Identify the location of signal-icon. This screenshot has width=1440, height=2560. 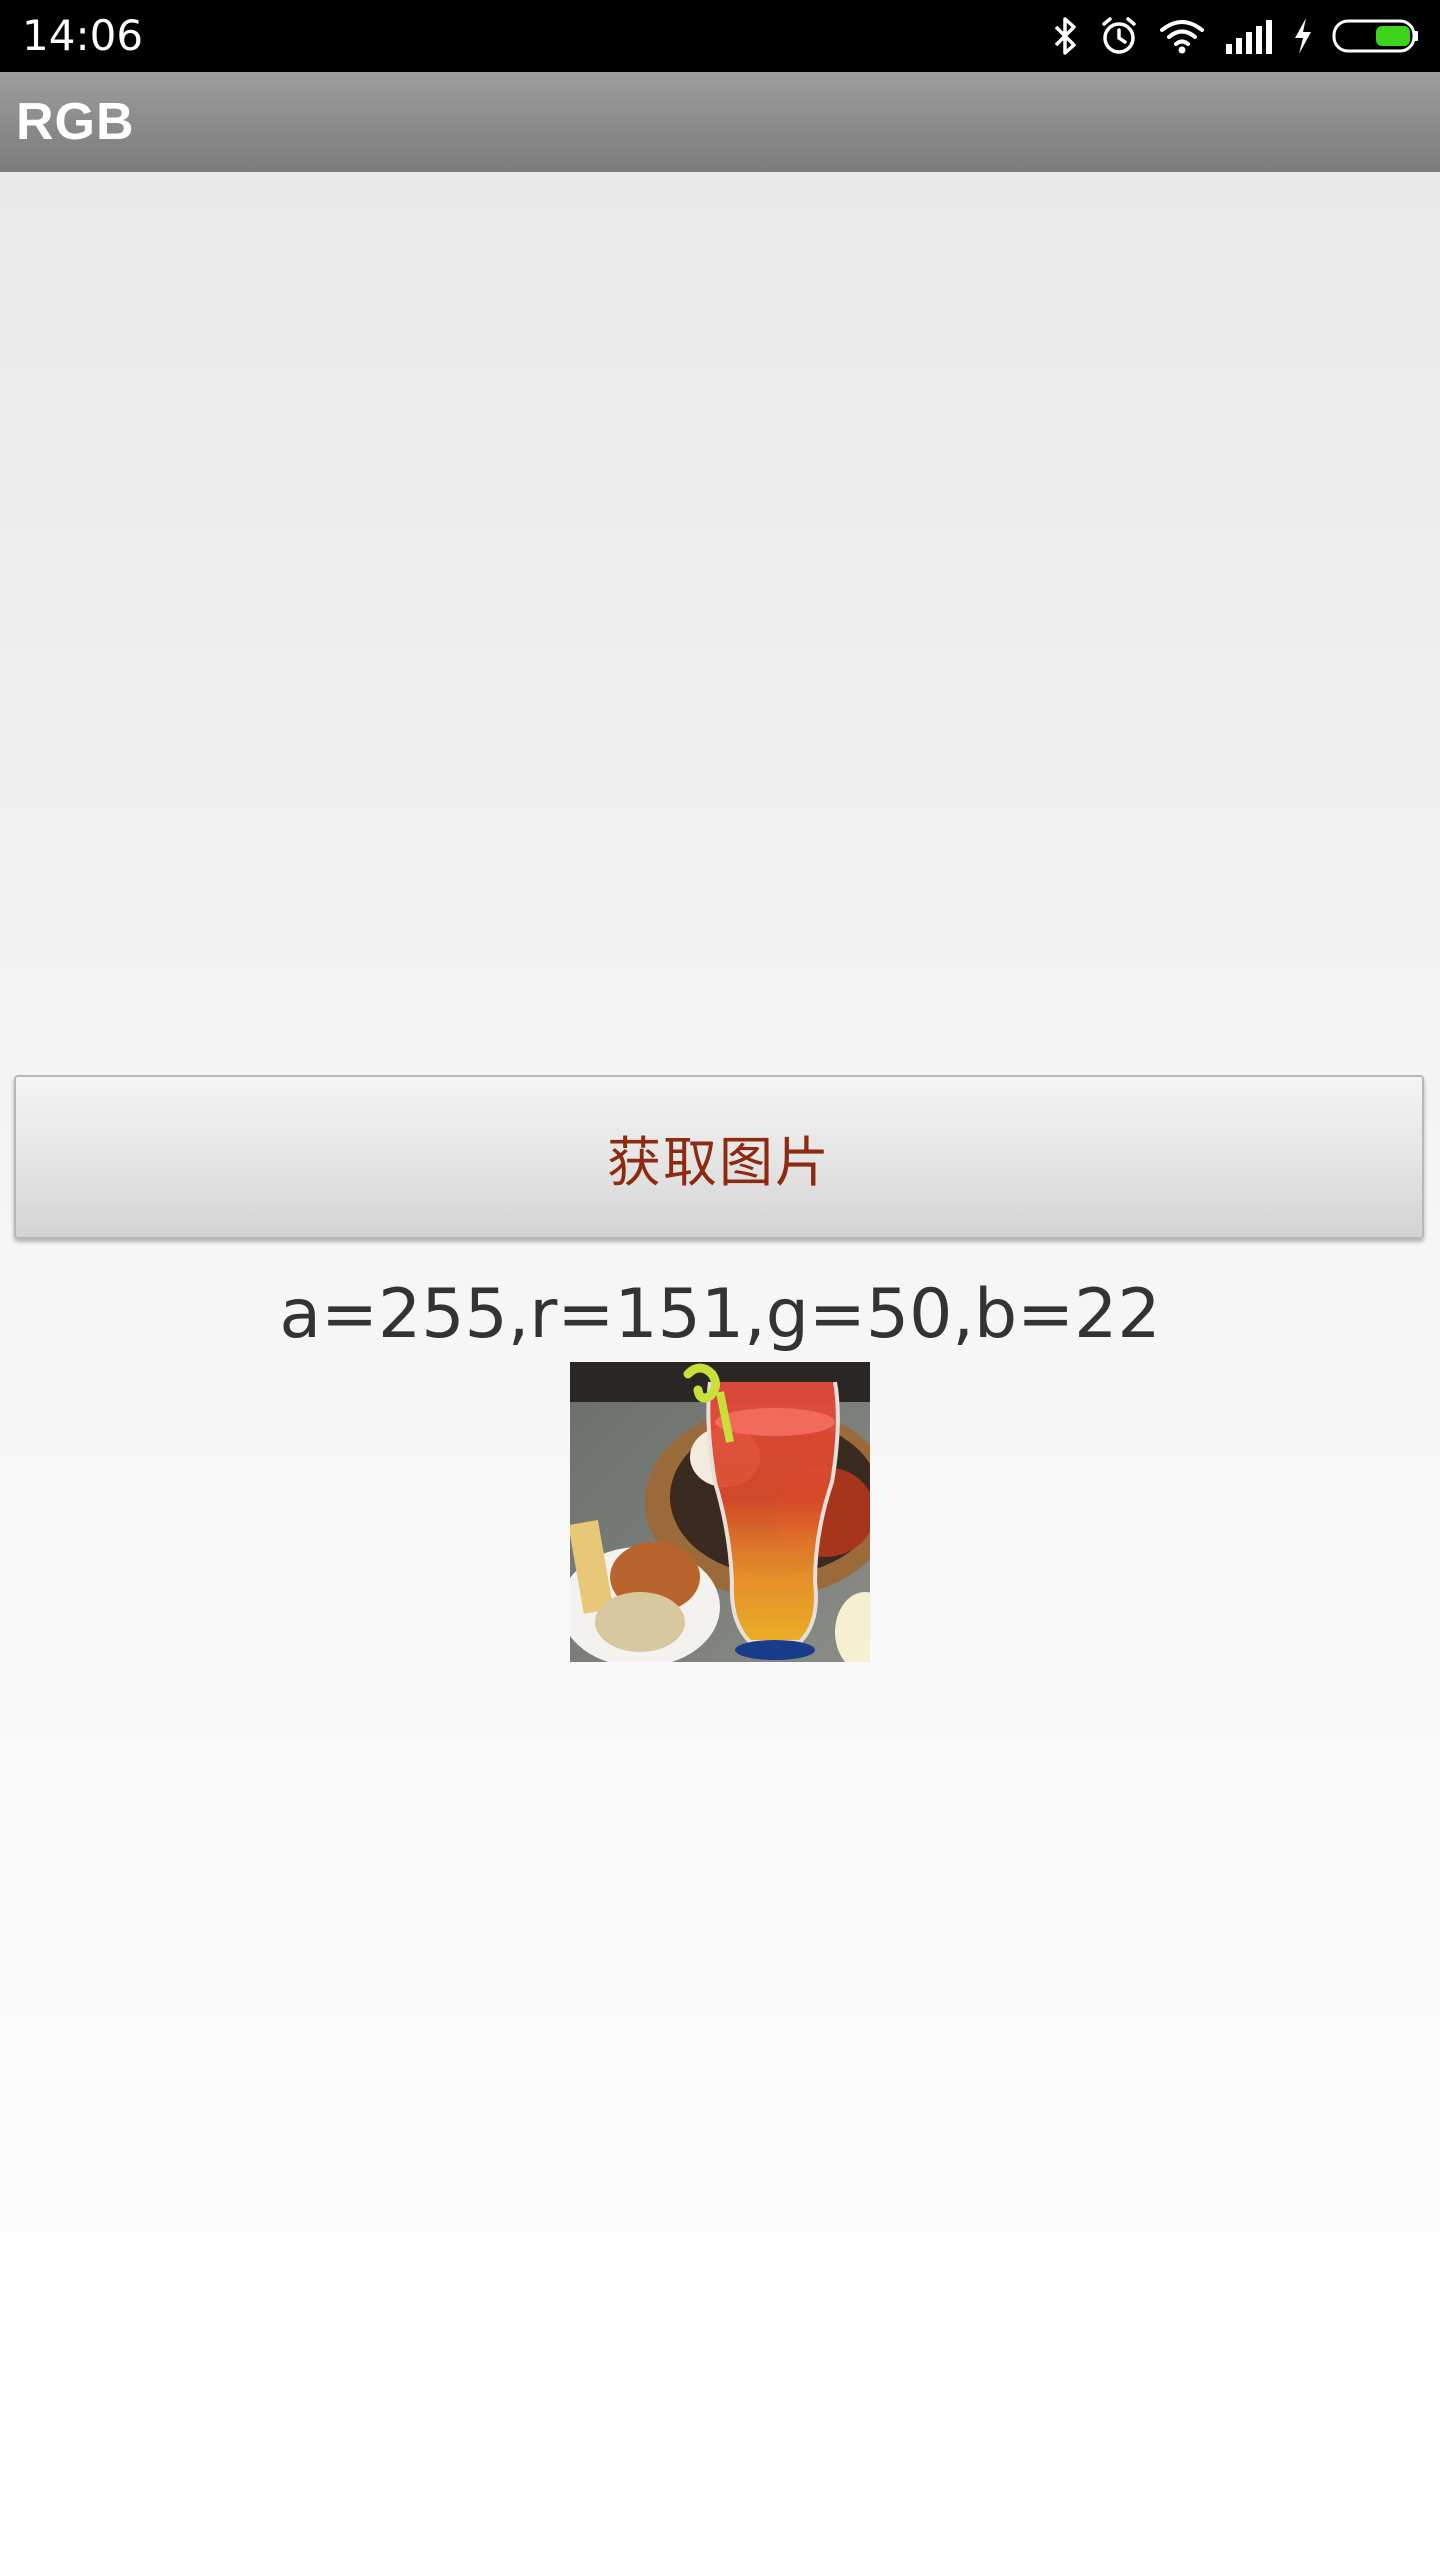
(1249, 36).